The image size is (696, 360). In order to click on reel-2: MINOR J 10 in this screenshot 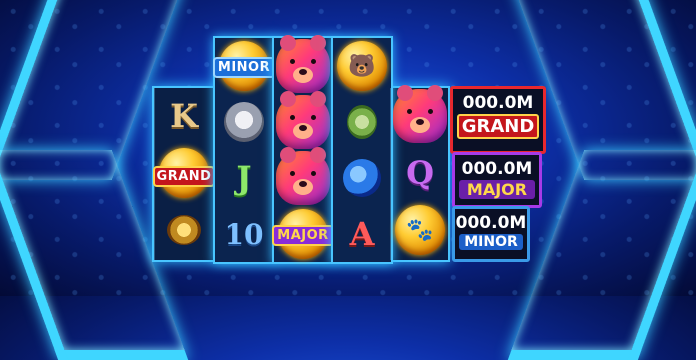, I will do `click(244, 150)`.